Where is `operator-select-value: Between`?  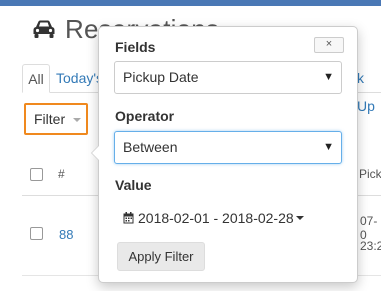
operator-select-value: Between is located at coordinates (150, 147).